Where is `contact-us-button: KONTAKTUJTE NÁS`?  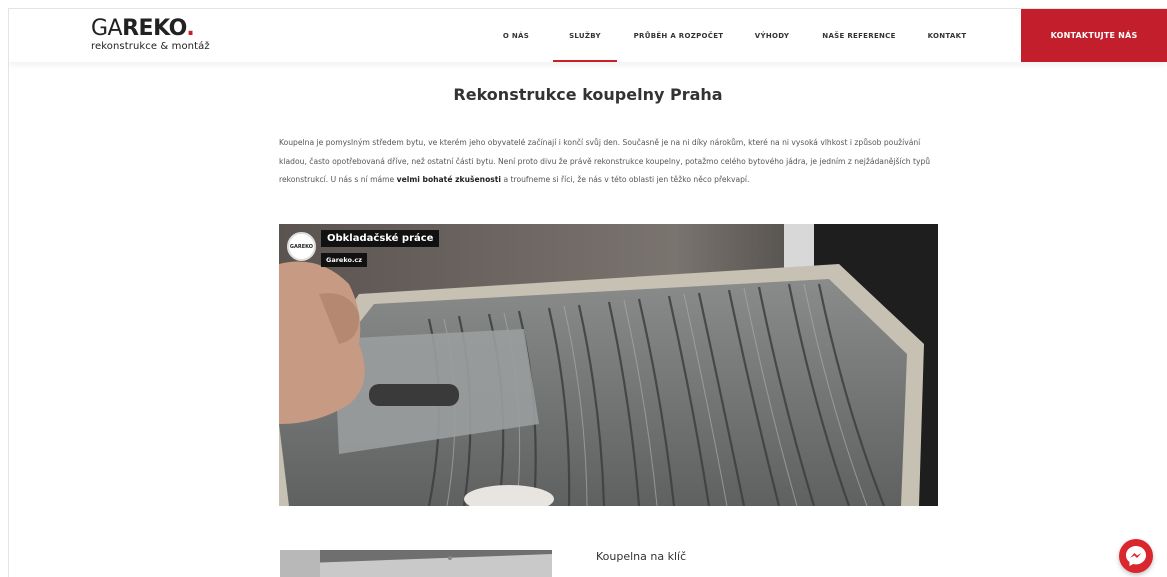 contact-us-button: KONTAKTUJTE NÁS is located at coordinates (1094, 35).